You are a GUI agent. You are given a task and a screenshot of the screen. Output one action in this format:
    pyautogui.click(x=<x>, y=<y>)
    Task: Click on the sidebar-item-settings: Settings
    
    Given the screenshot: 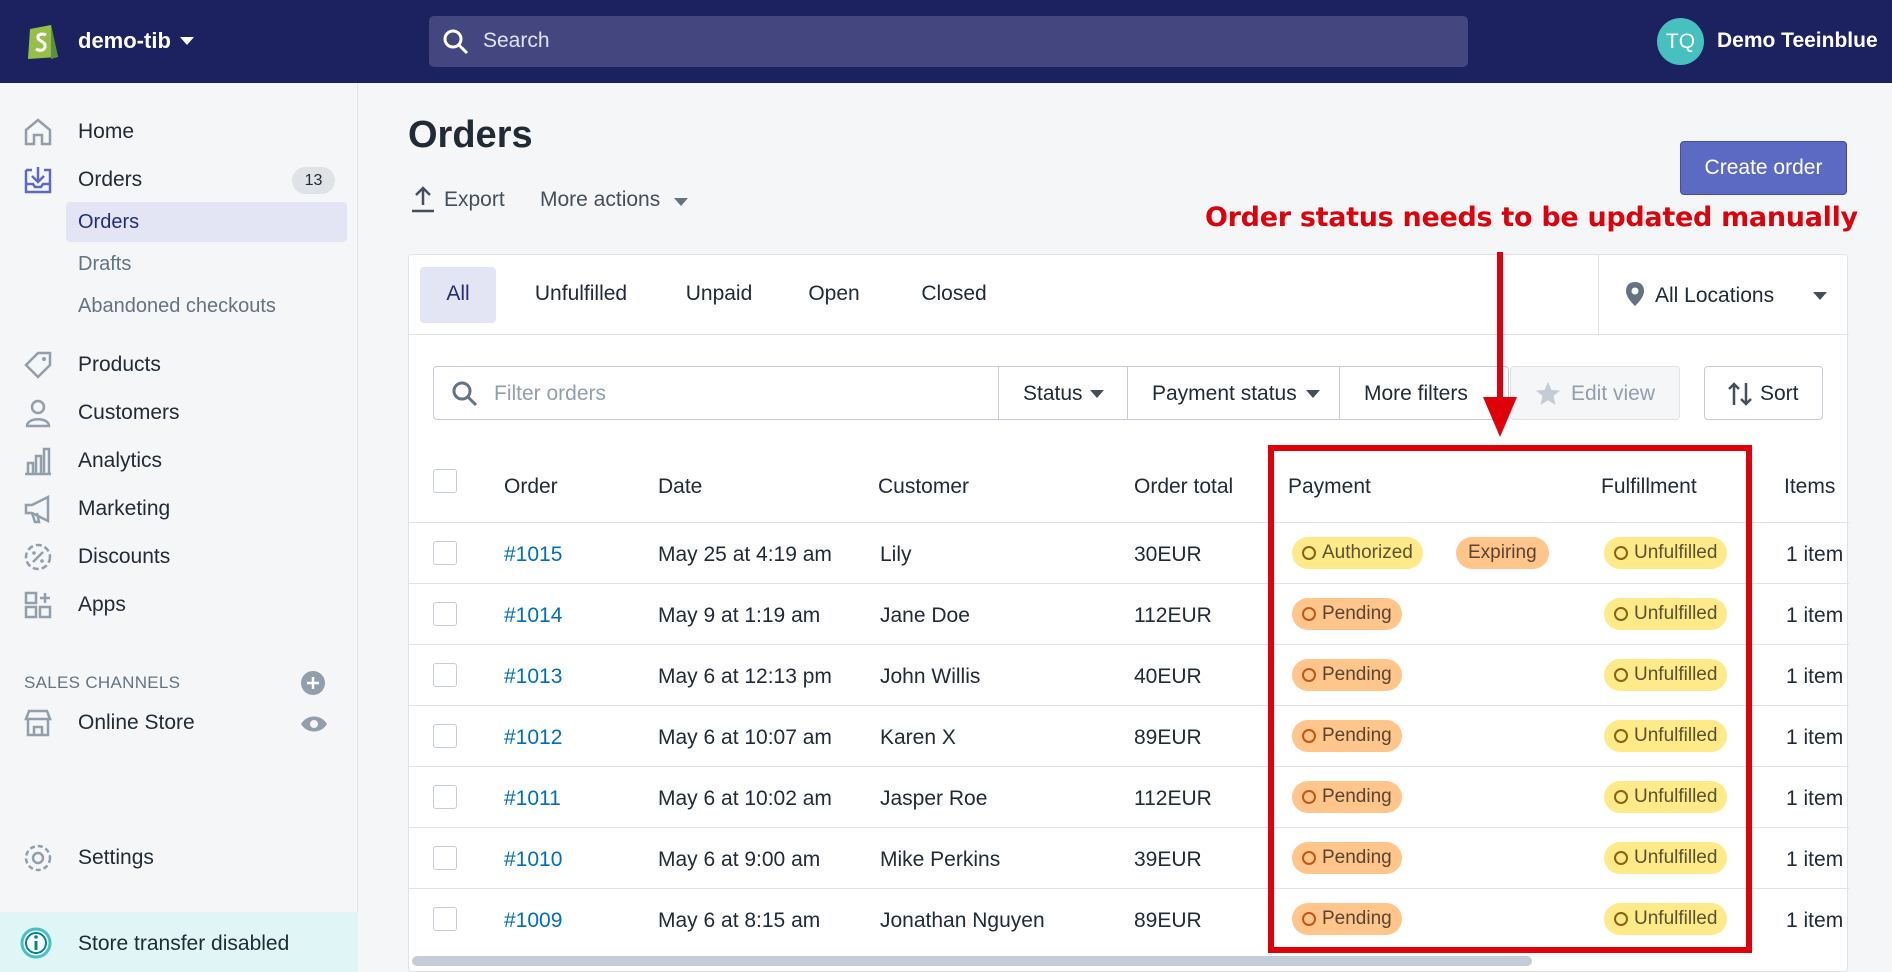 What is the action you would take?
    pyautogui.click(x=179, y=858)
    